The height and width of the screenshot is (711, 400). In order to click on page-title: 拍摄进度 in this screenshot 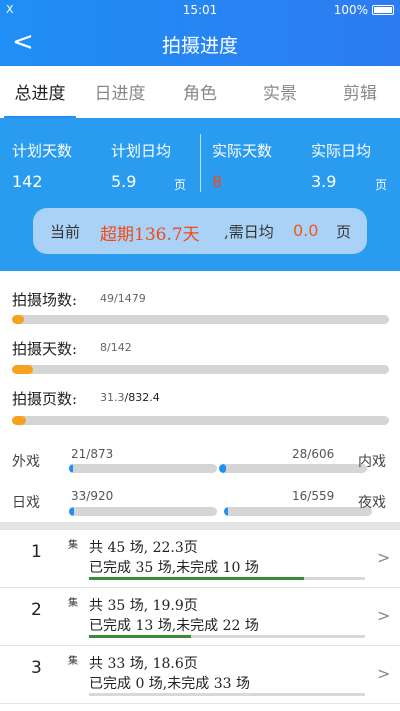, I will do `click(199, 46)`.